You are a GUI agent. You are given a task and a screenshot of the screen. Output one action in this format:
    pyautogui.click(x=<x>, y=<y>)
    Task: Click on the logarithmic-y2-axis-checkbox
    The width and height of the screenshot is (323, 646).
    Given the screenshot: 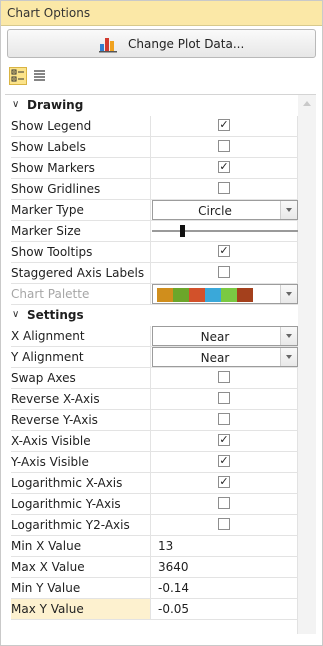 What is the action you would take?
    pyautogui.click(x=224, y=524)
    